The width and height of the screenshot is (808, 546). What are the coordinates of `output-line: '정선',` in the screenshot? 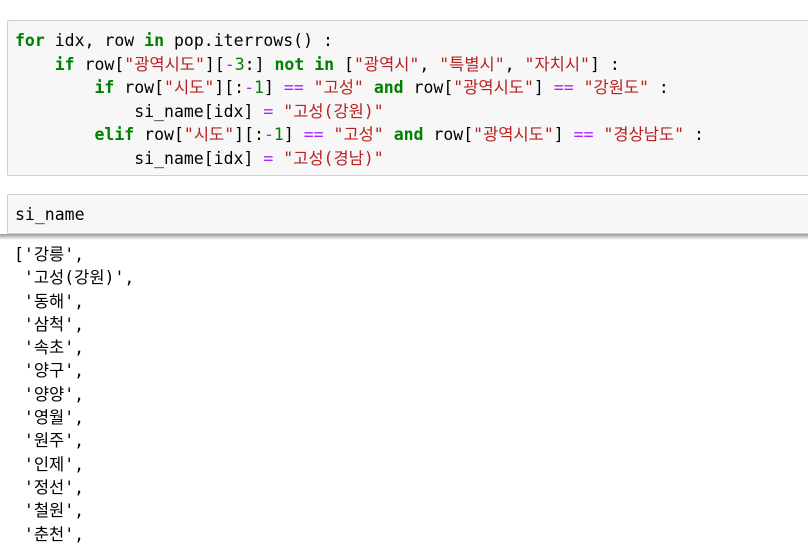 It's located at (49, 487).